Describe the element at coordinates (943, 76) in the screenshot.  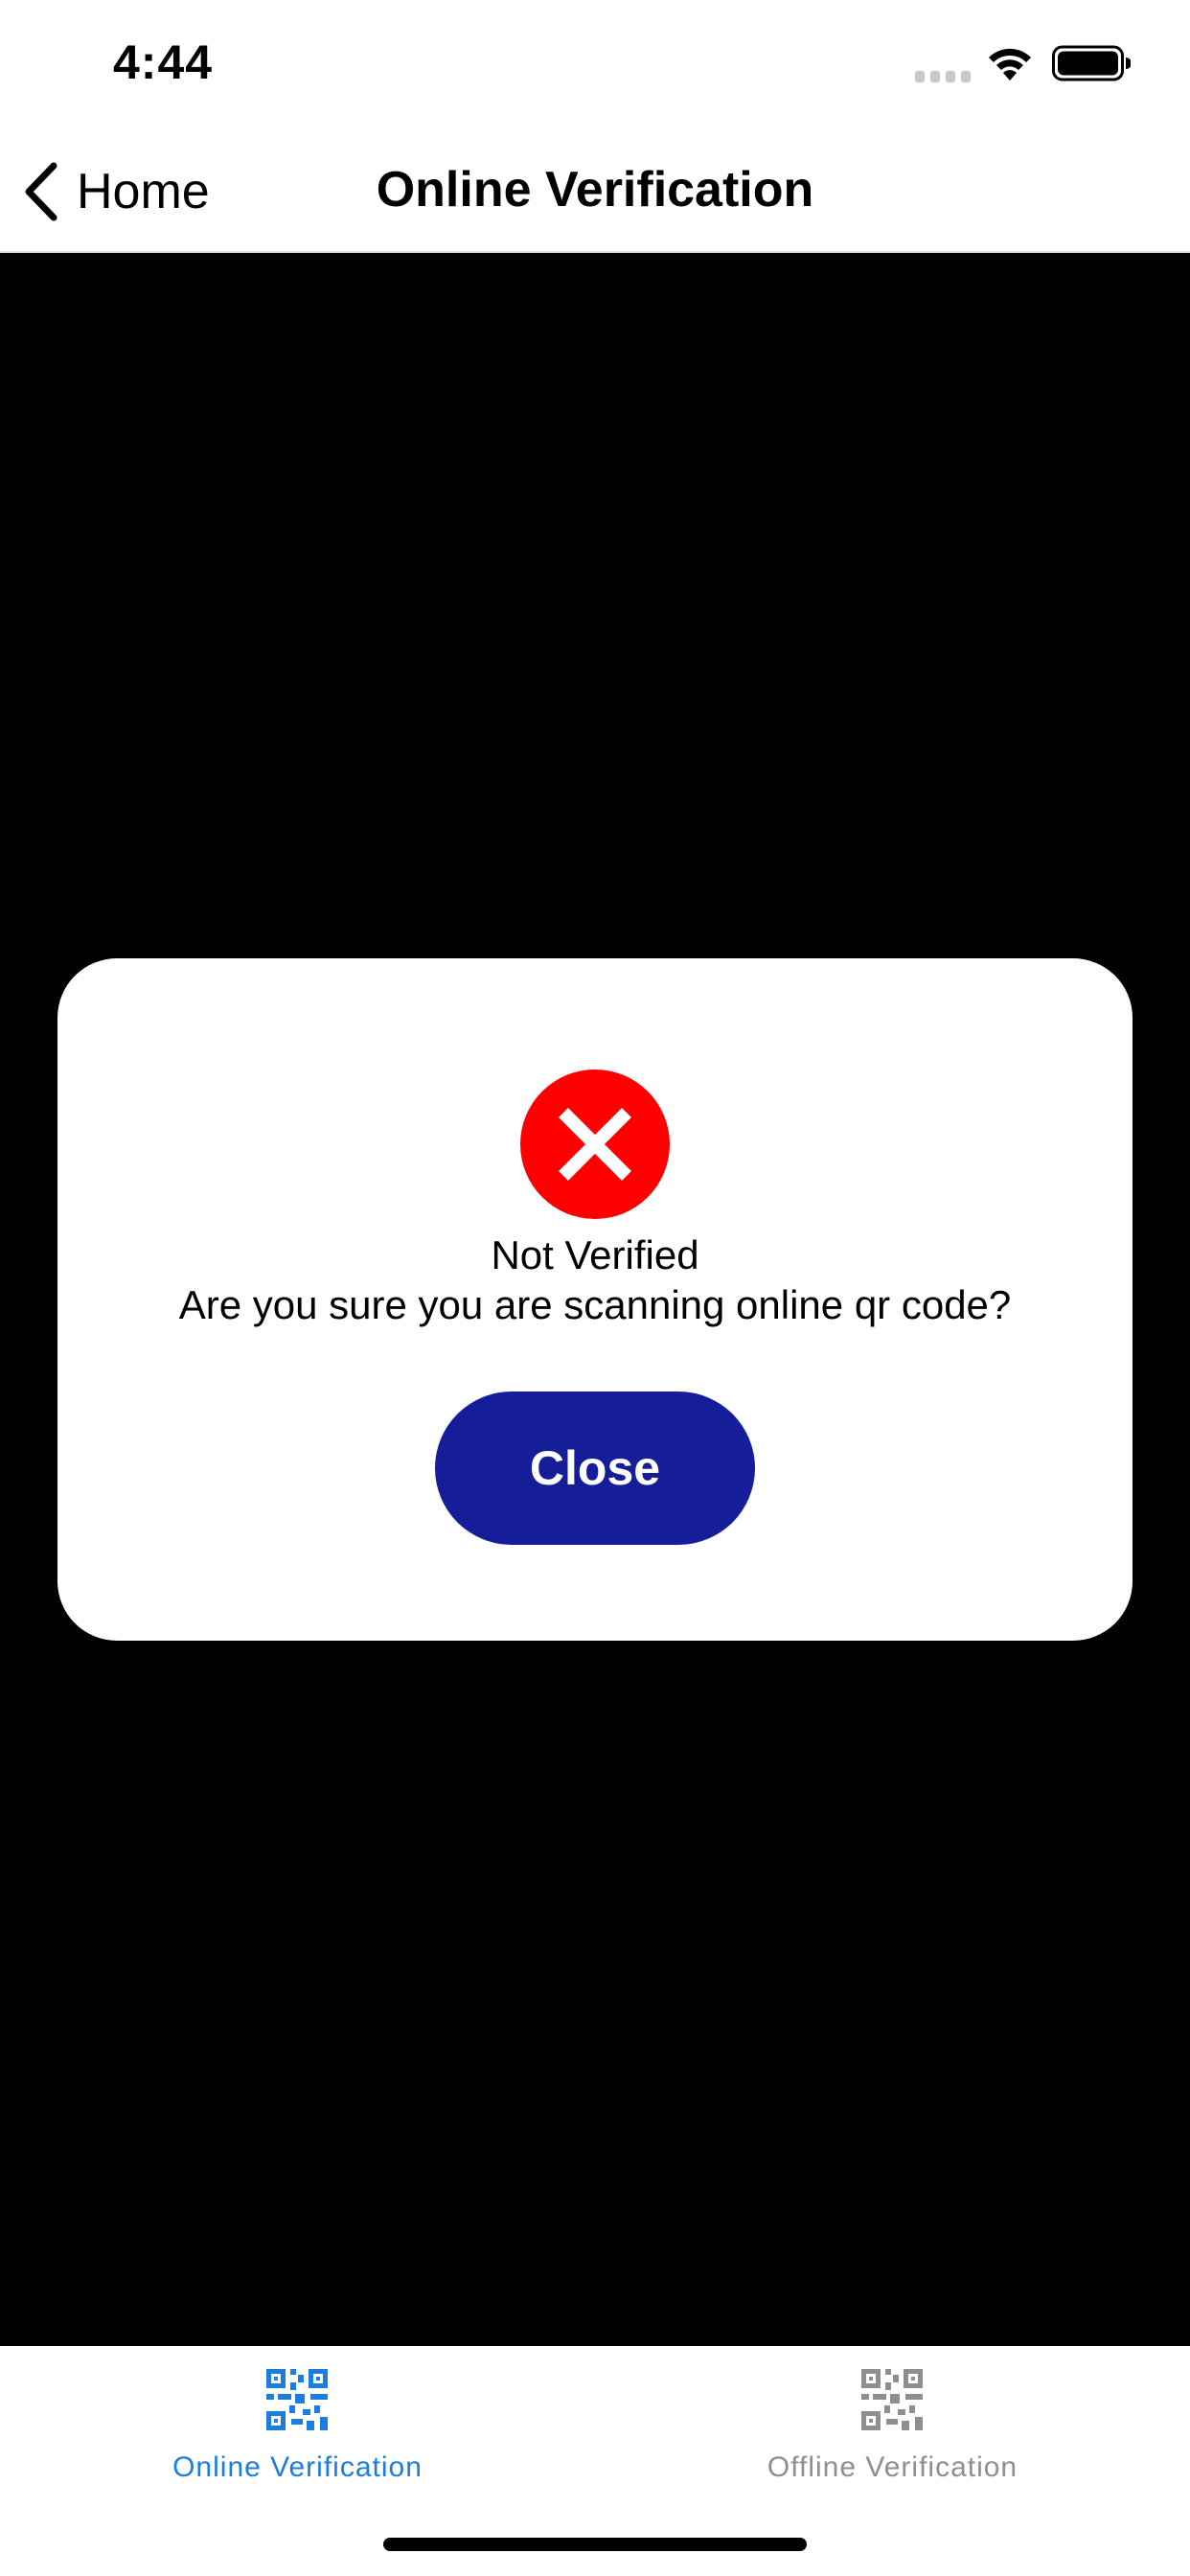
I see `cellular-signal-icon` at that location.